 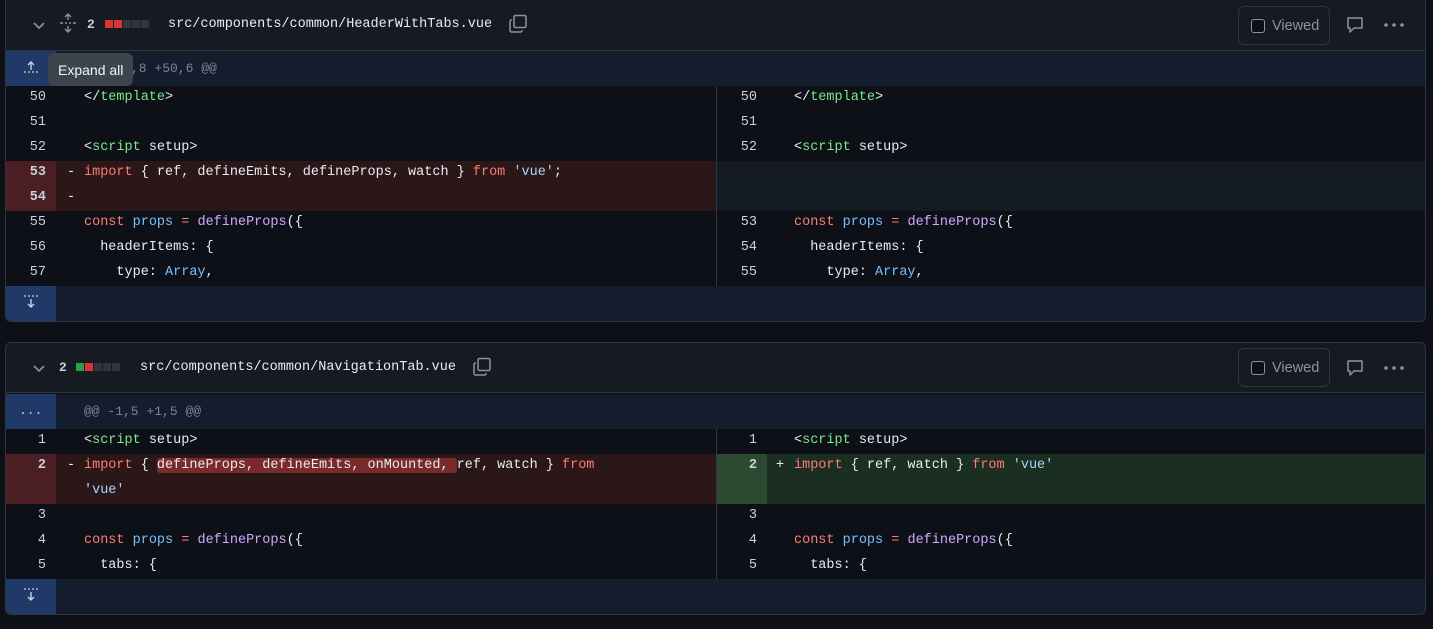 I want to click on expand-all-tooltip: Expand all, so click(x=91, y=69).